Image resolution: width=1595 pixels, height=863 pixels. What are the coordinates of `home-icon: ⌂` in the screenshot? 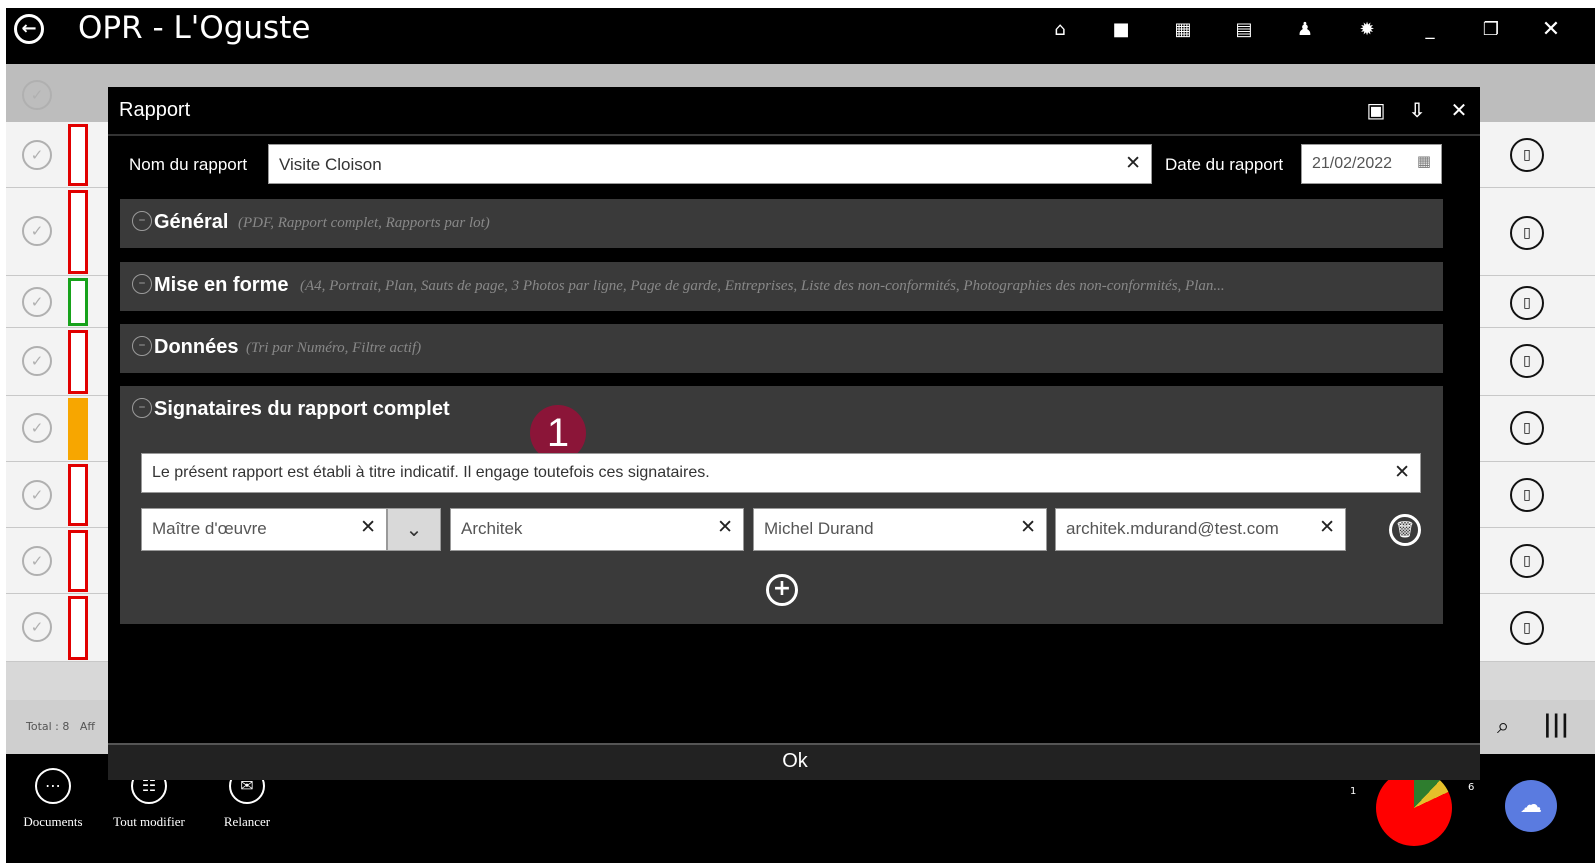 It's located at (1060, 31).